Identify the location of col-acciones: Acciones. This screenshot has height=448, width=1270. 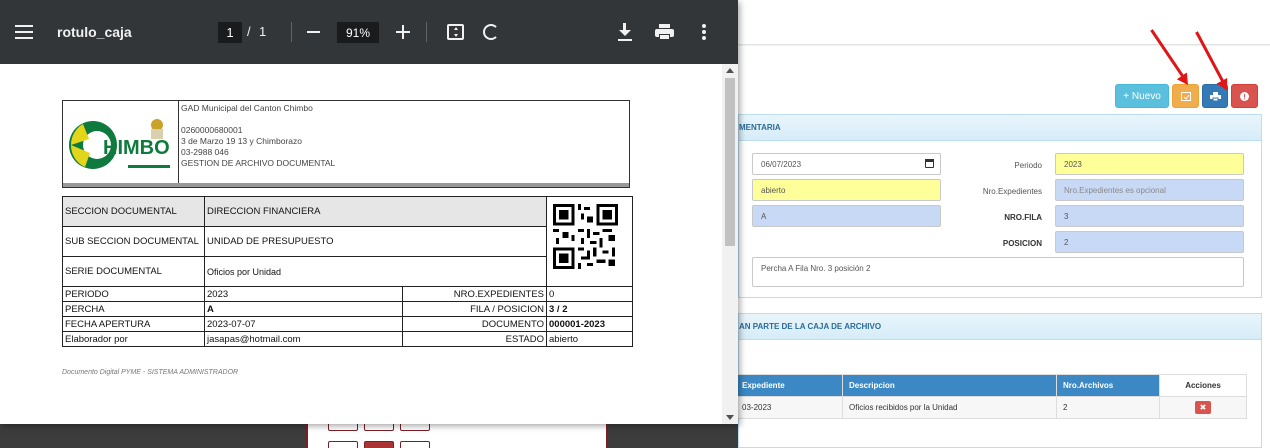
(1203, 385).